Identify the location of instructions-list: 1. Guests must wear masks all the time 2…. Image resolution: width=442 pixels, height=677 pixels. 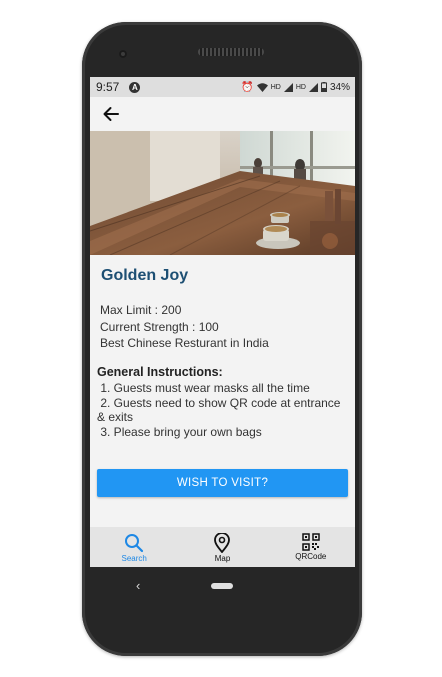
(223, 410).